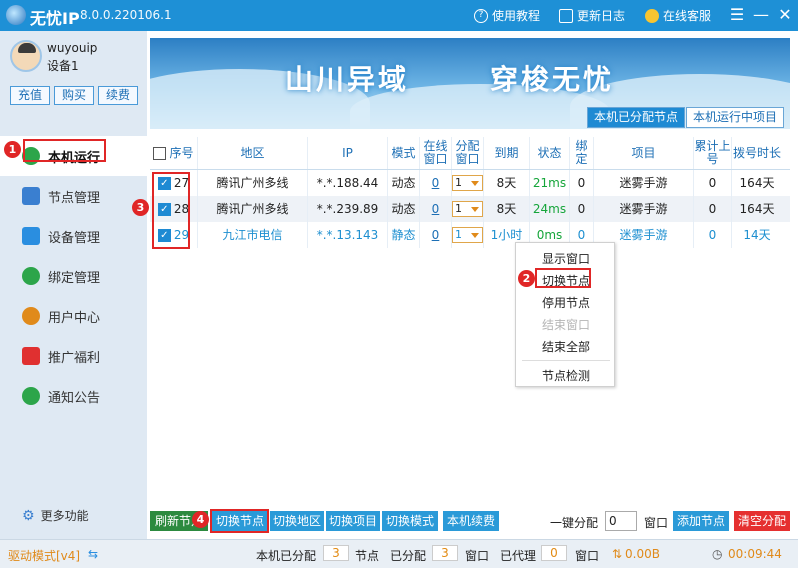 This screenshot has width=798, height=568. What do you see at coordinates (31, 396) in the screenshot?
I see `bell-icon` at bounding box center [31, 396].